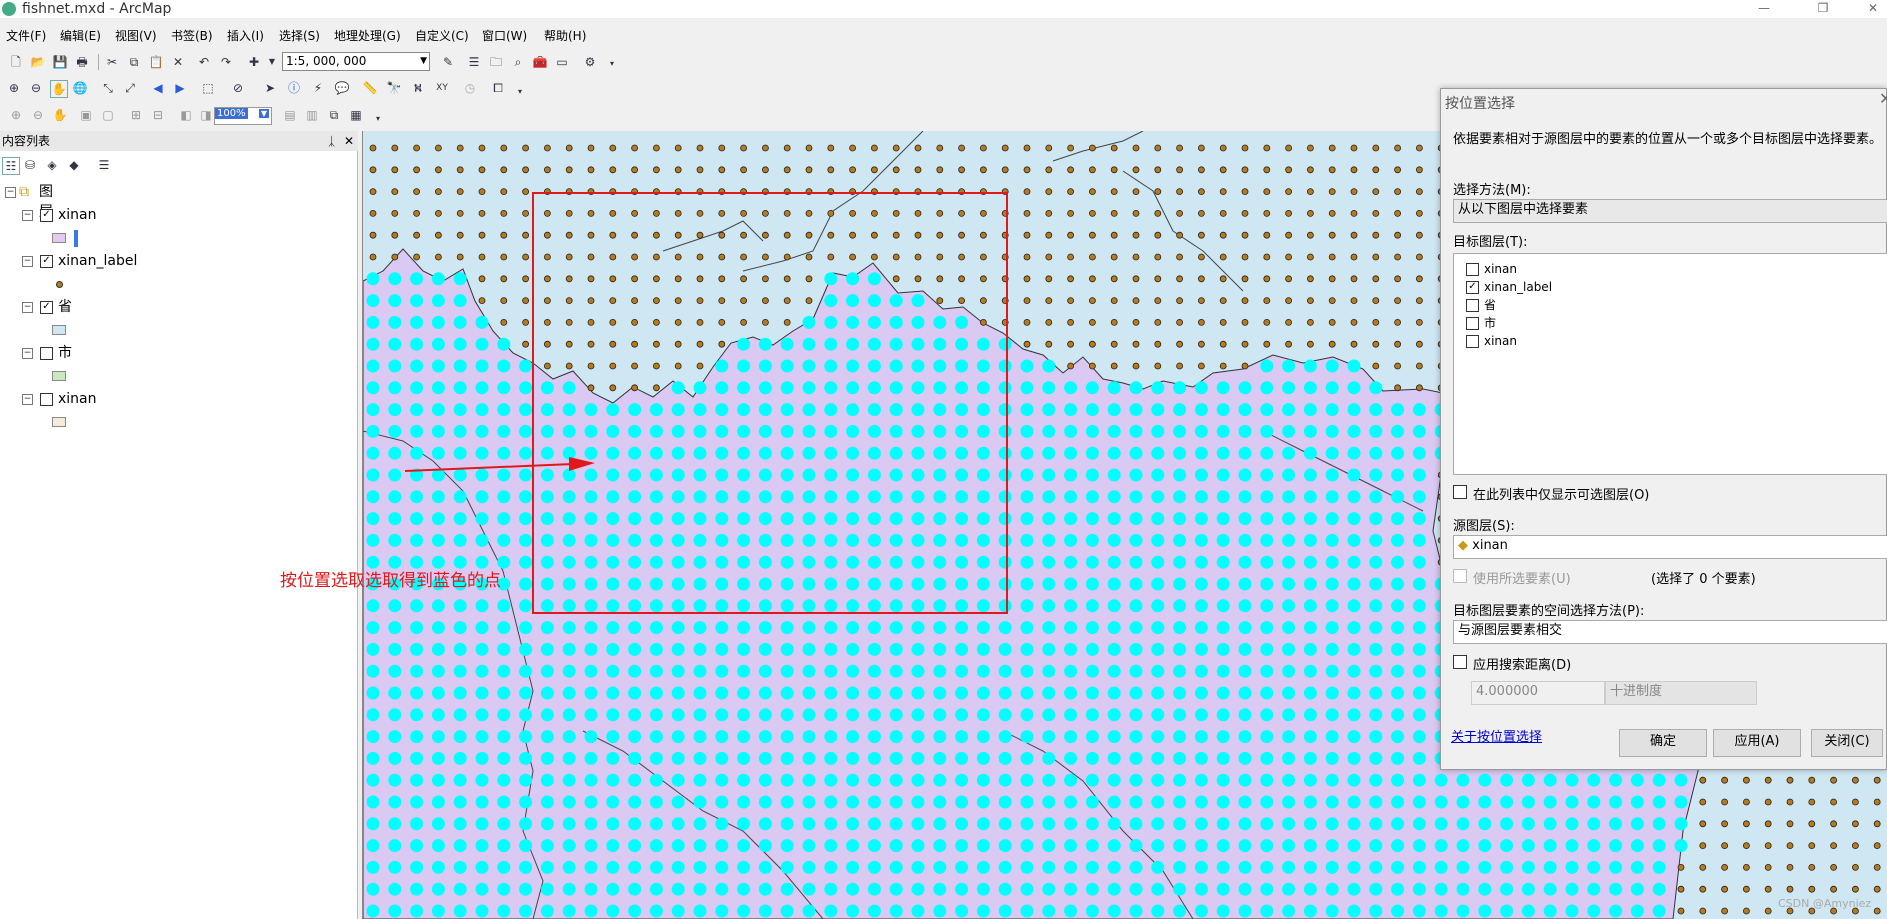 This screenshot has height=919, width=1887. I want to click on delete-icon: ✕, so click(178, 62).